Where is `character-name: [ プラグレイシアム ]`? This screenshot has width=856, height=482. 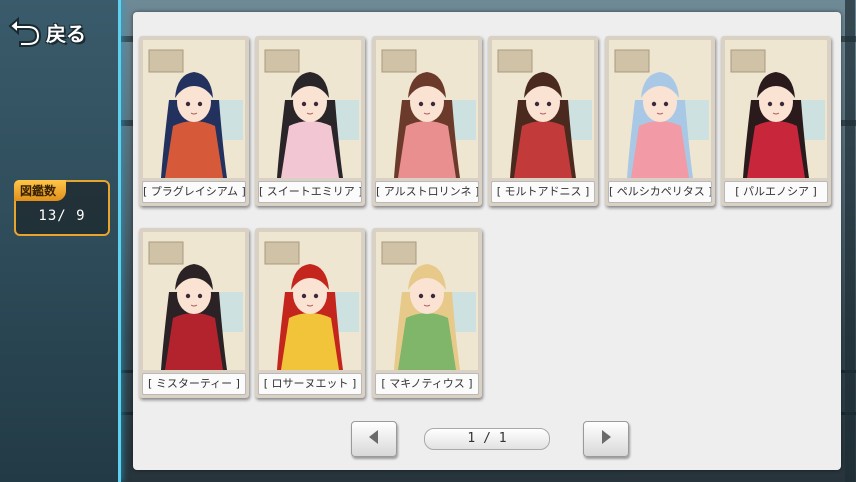 character-name: [ プラグレイシアム ] is located at coordinates (194, 192).